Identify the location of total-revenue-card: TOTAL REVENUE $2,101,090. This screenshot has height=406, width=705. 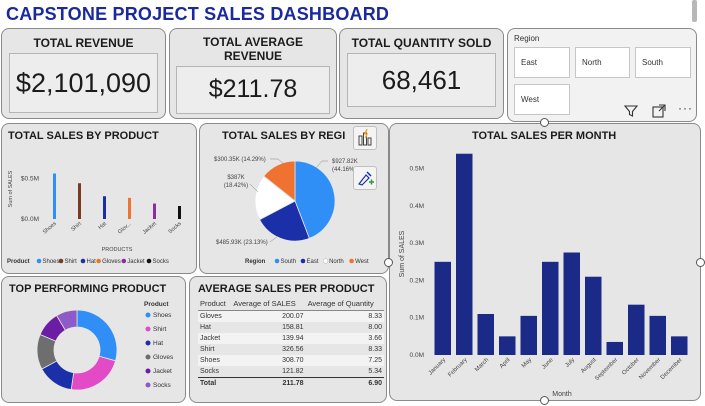
(83, 73).